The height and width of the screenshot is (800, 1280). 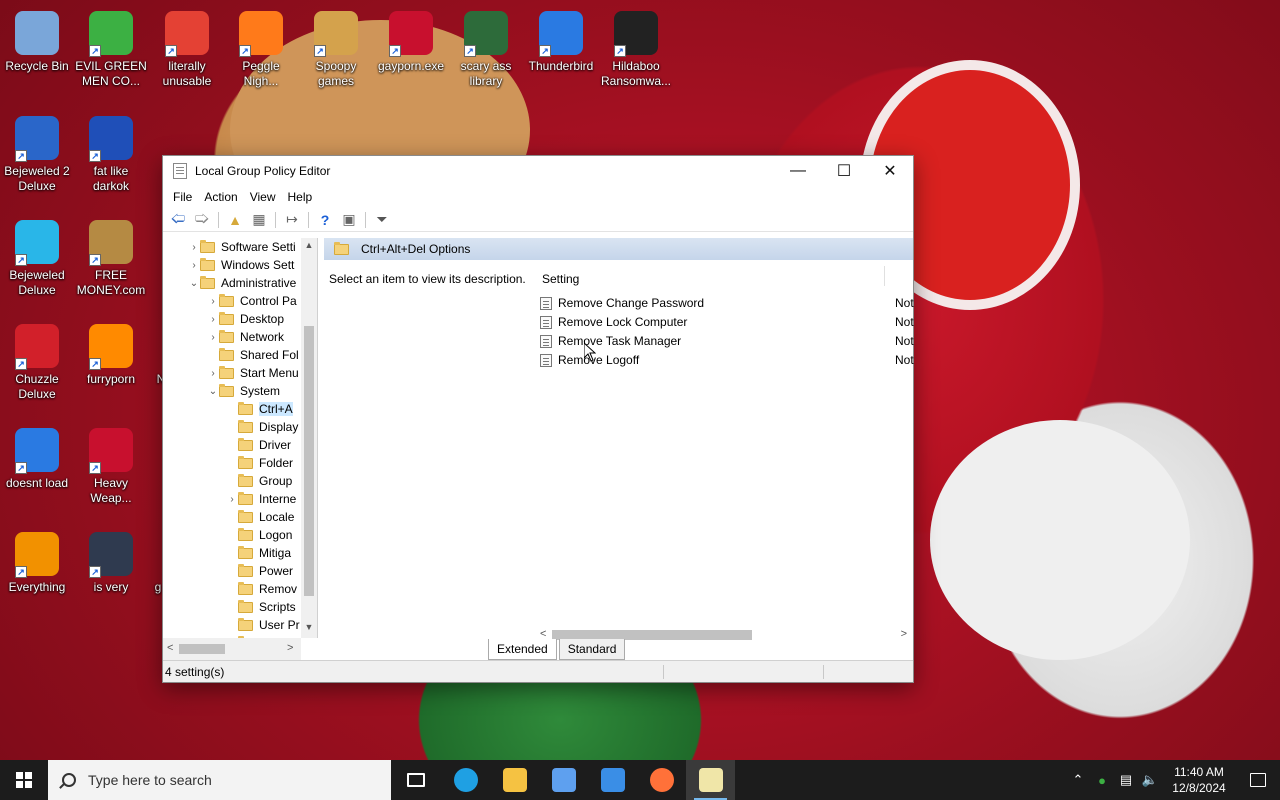 What do you see at coordinates (232, 649) in the screenshot?
I see `tree-horizontal-scrollbar: < >` at bounding box center [232, 649].